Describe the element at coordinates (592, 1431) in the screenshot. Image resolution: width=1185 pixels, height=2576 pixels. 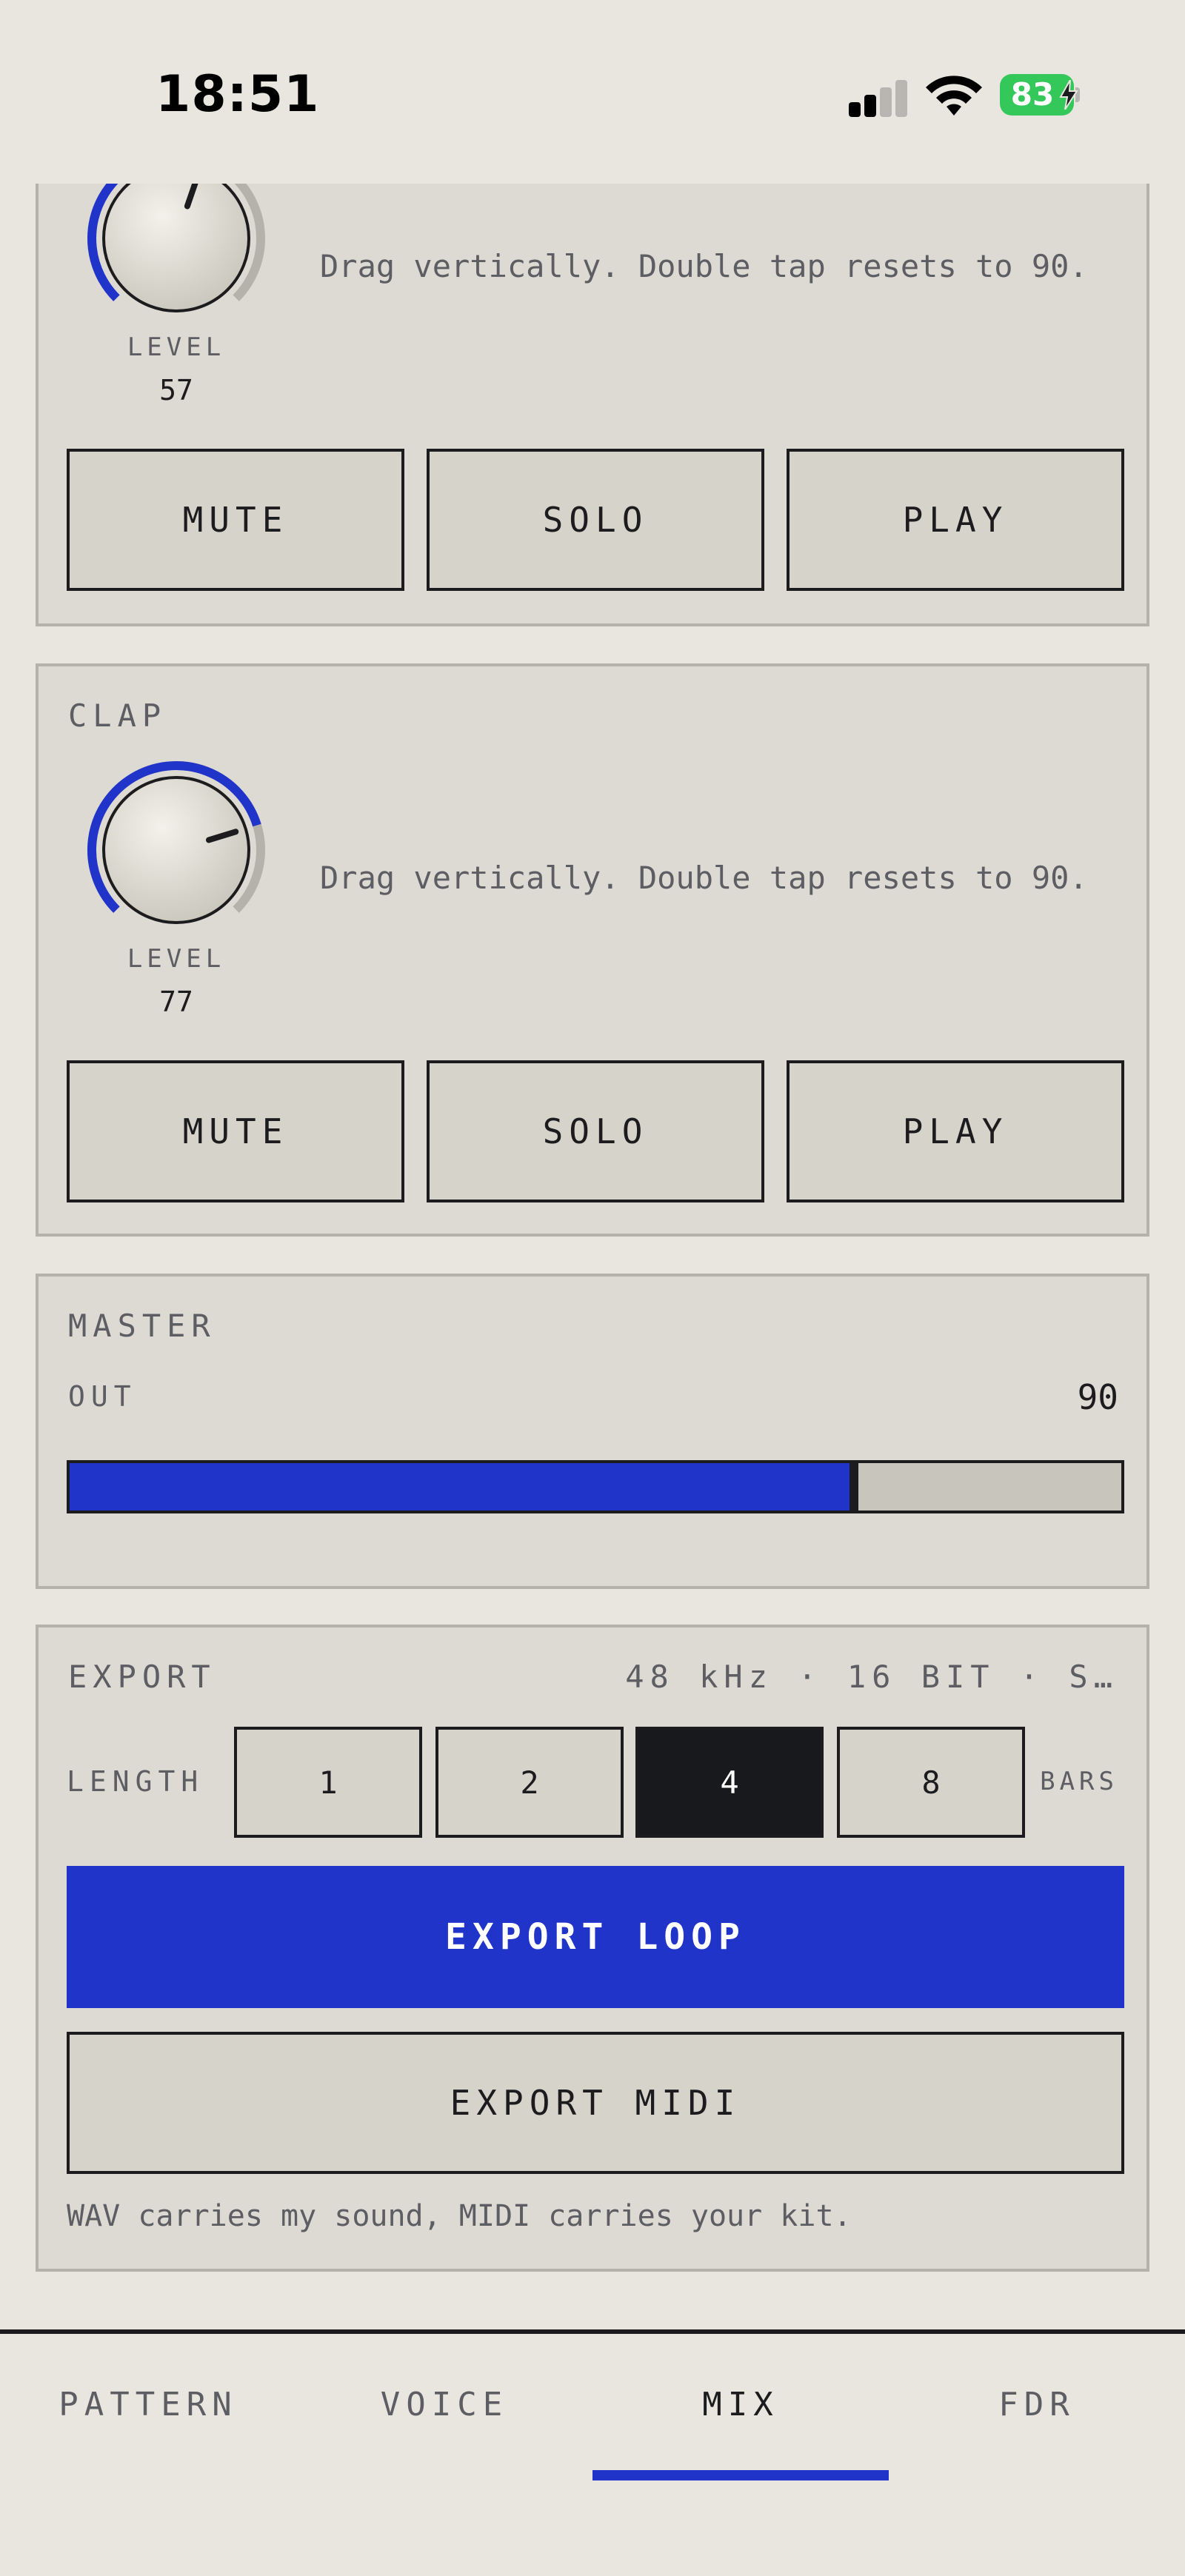
I see `master-card: MASTER OUT 90` at that location.